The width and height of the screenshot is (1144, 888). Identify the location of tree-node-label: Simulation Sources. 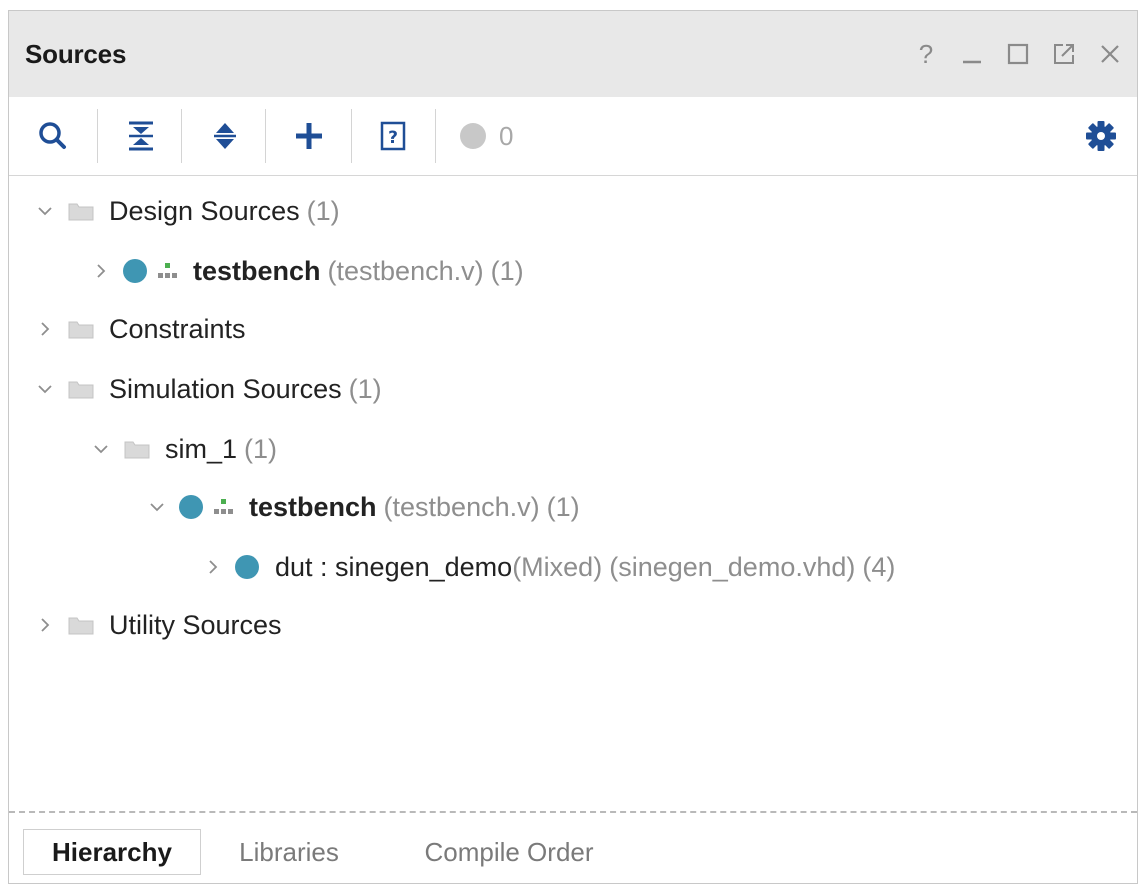
(225, 388).